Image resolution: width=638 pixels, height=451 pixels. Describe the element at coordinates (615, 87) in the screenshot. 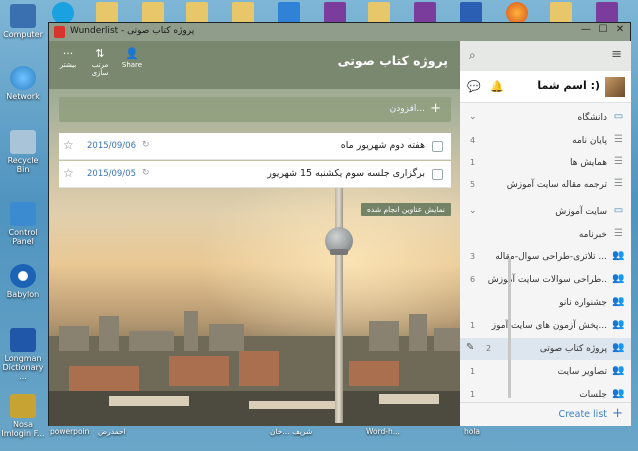

I see `avatar` at that location.